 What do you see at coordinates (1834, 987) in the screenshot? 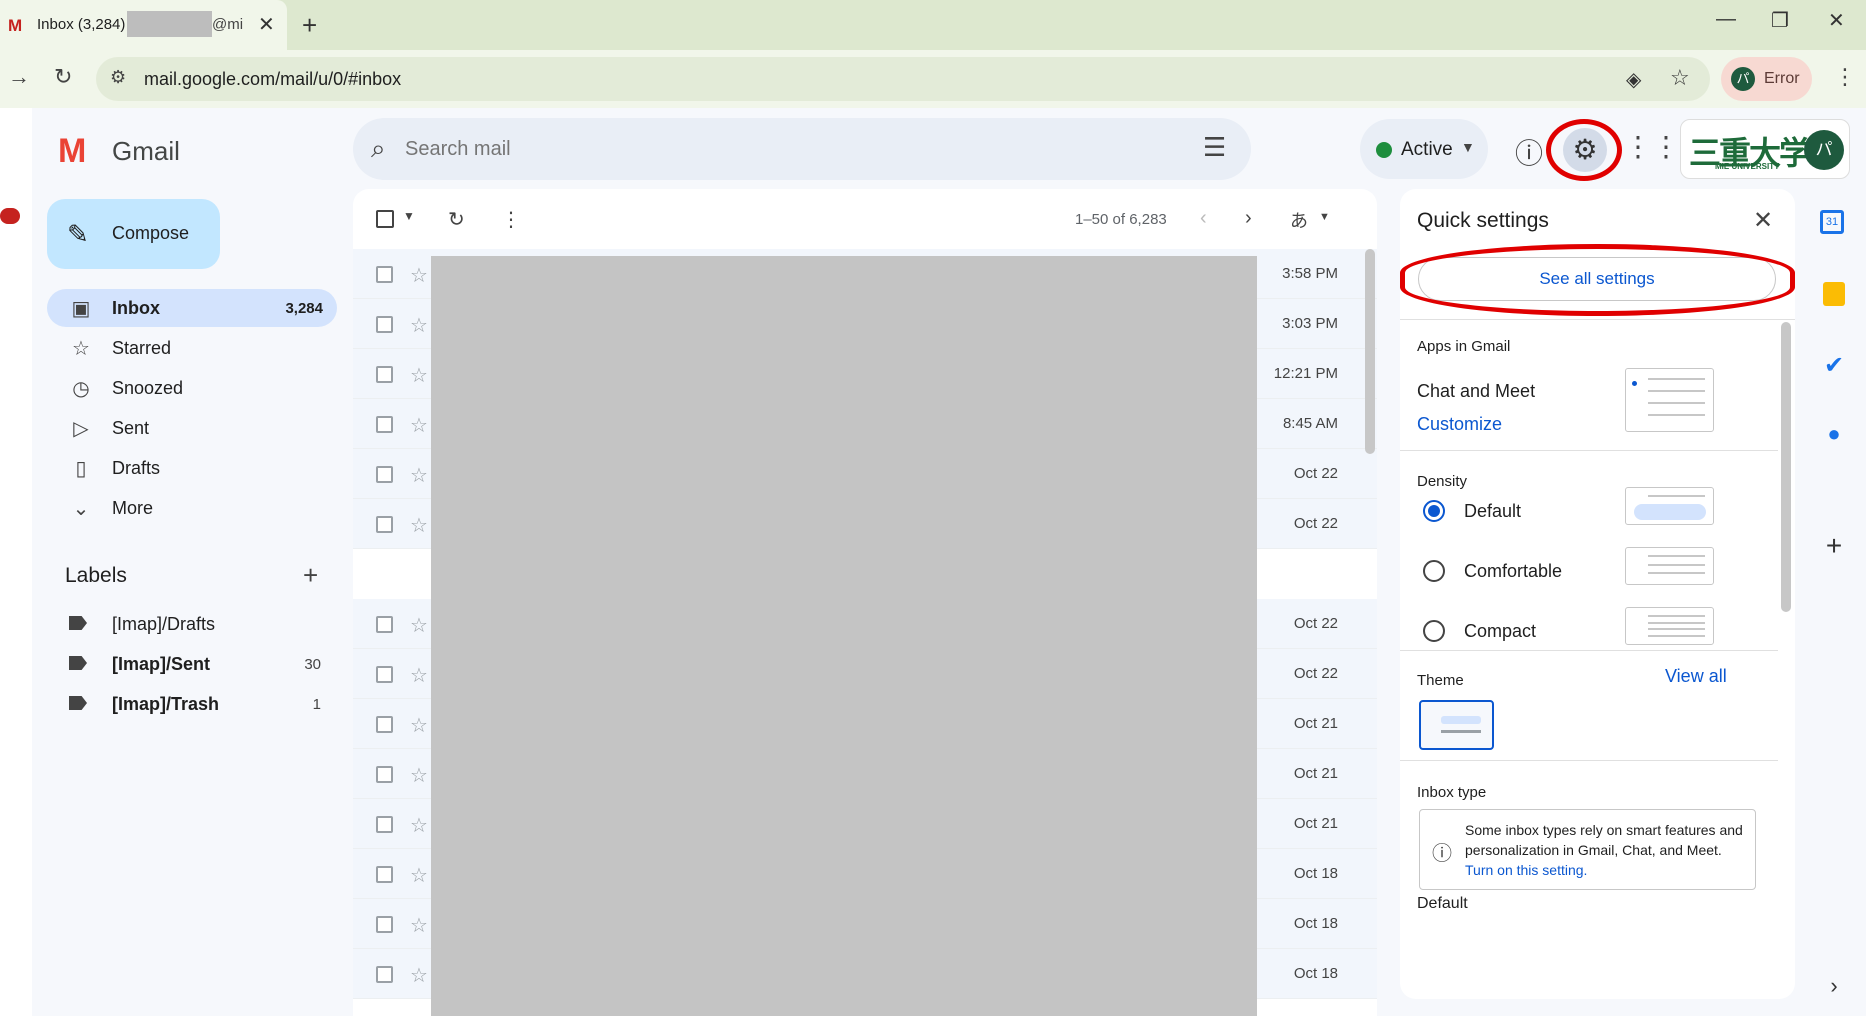
I see `expand-rail-icon: ›` at bounding box center [1834, 987].